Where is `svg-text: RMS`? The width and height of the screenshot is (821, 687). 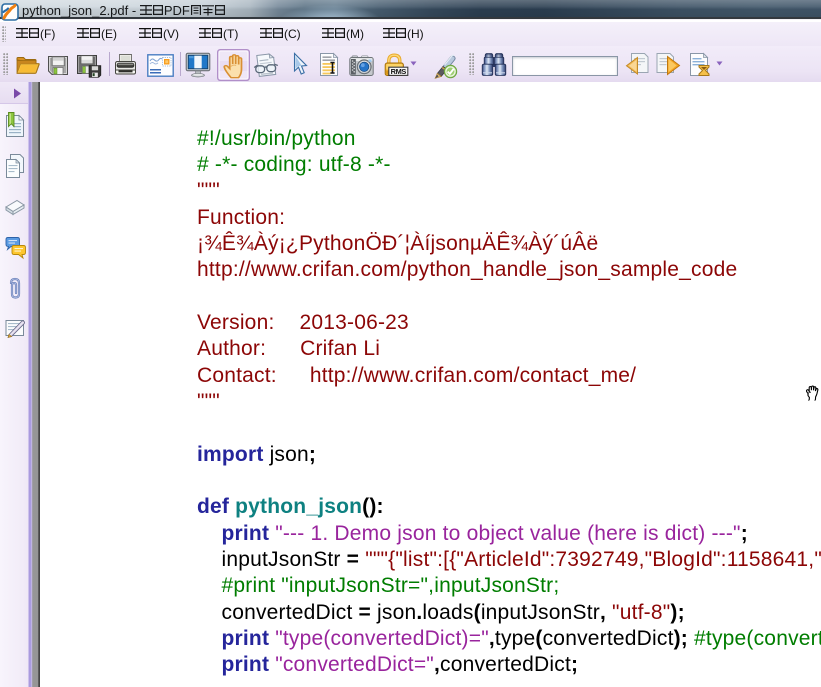
svg-text: RMS is located at coordinates (399, 71).